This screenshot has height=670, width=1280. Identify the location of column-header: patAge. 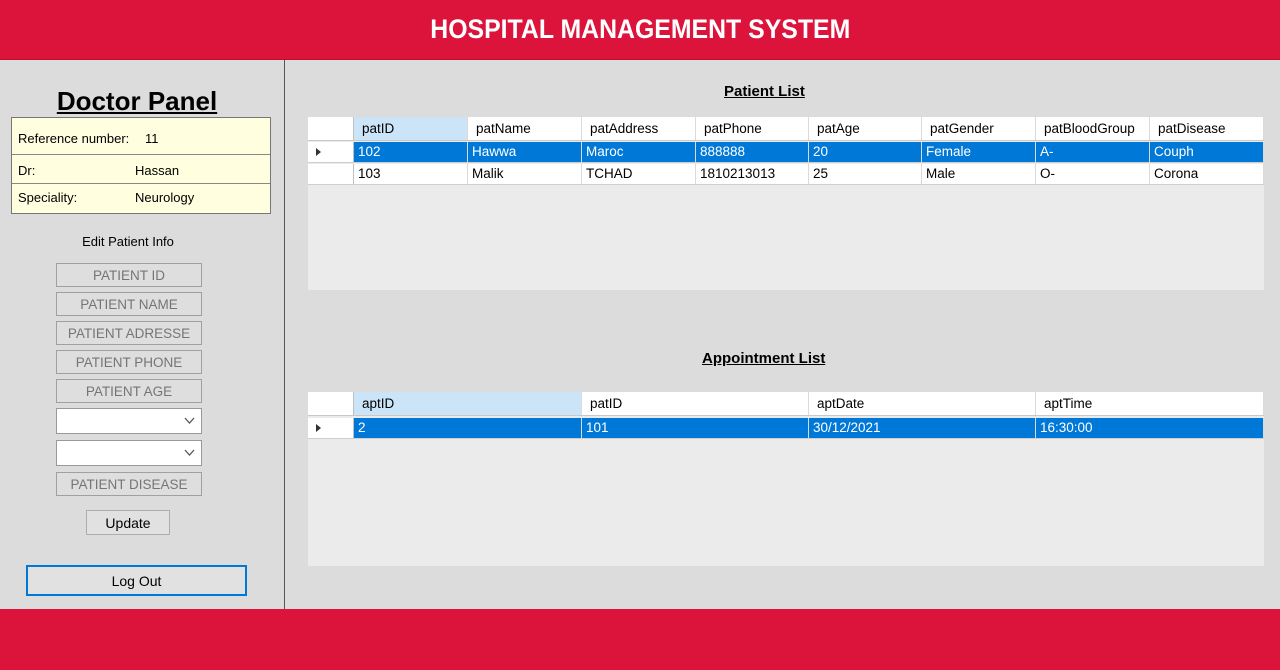
(865, 128).